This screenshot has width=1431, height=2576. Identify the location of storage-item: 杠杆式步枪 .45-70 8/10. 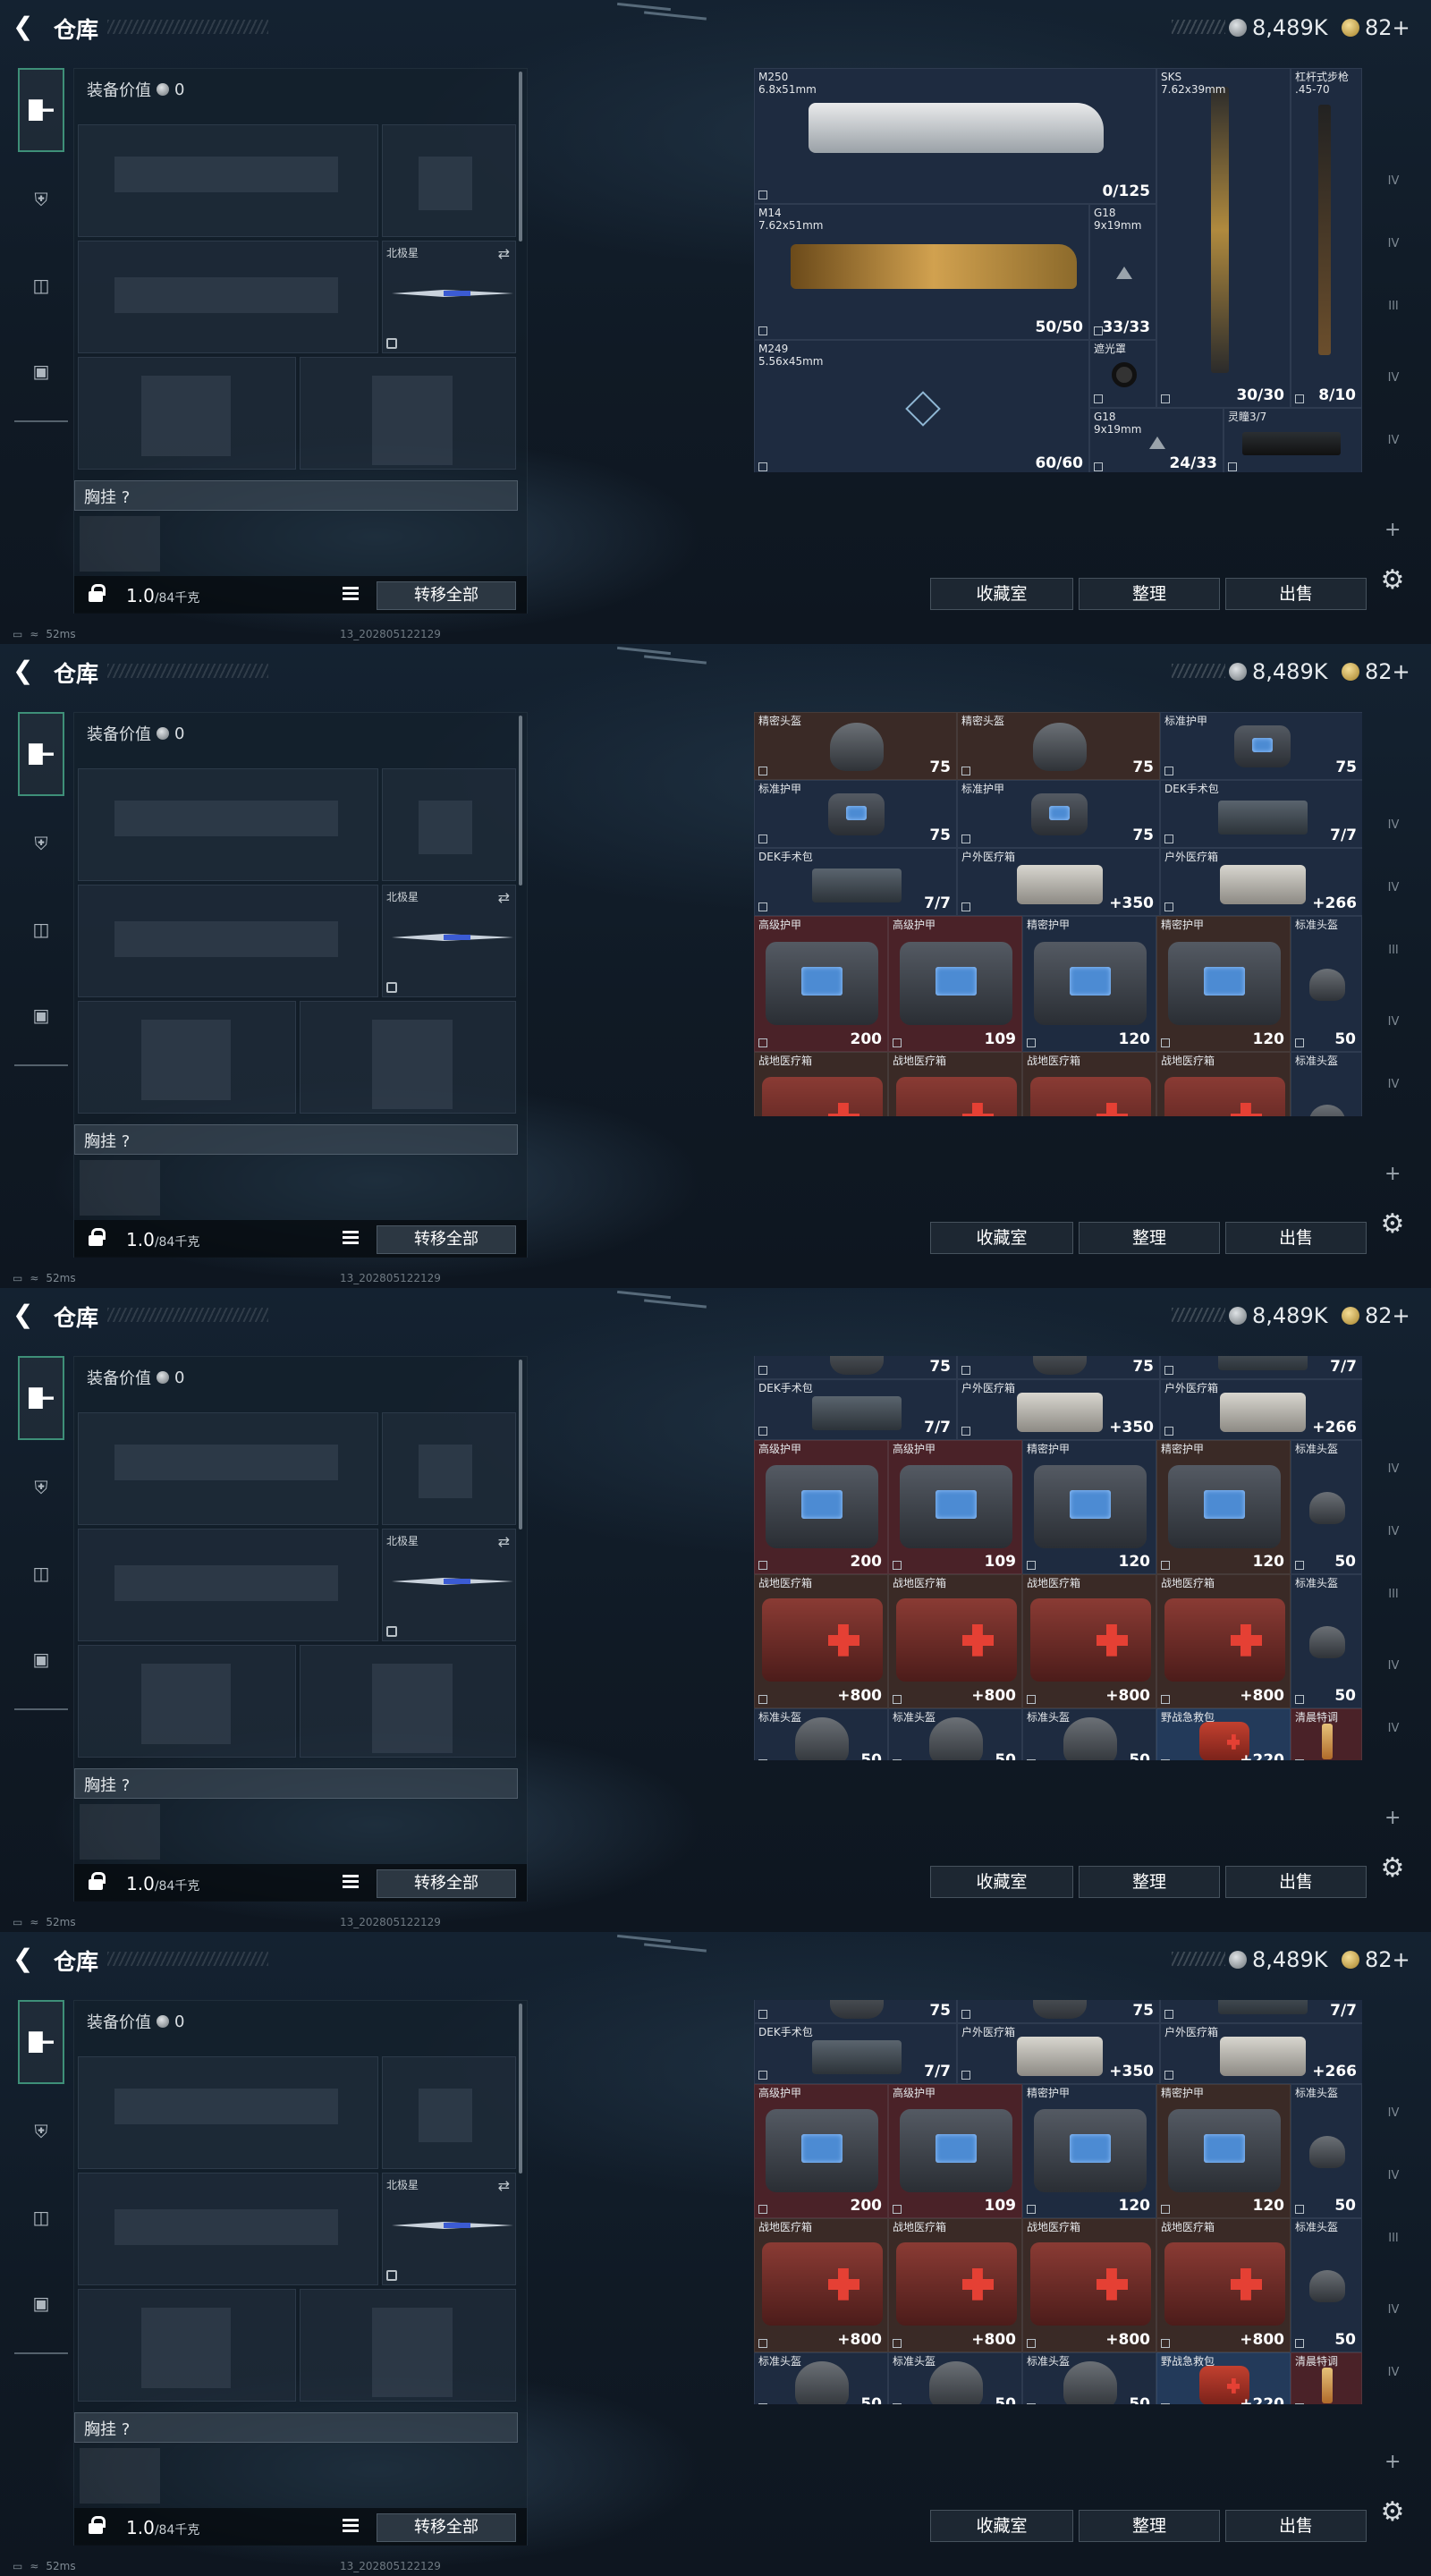
(1327, 238).